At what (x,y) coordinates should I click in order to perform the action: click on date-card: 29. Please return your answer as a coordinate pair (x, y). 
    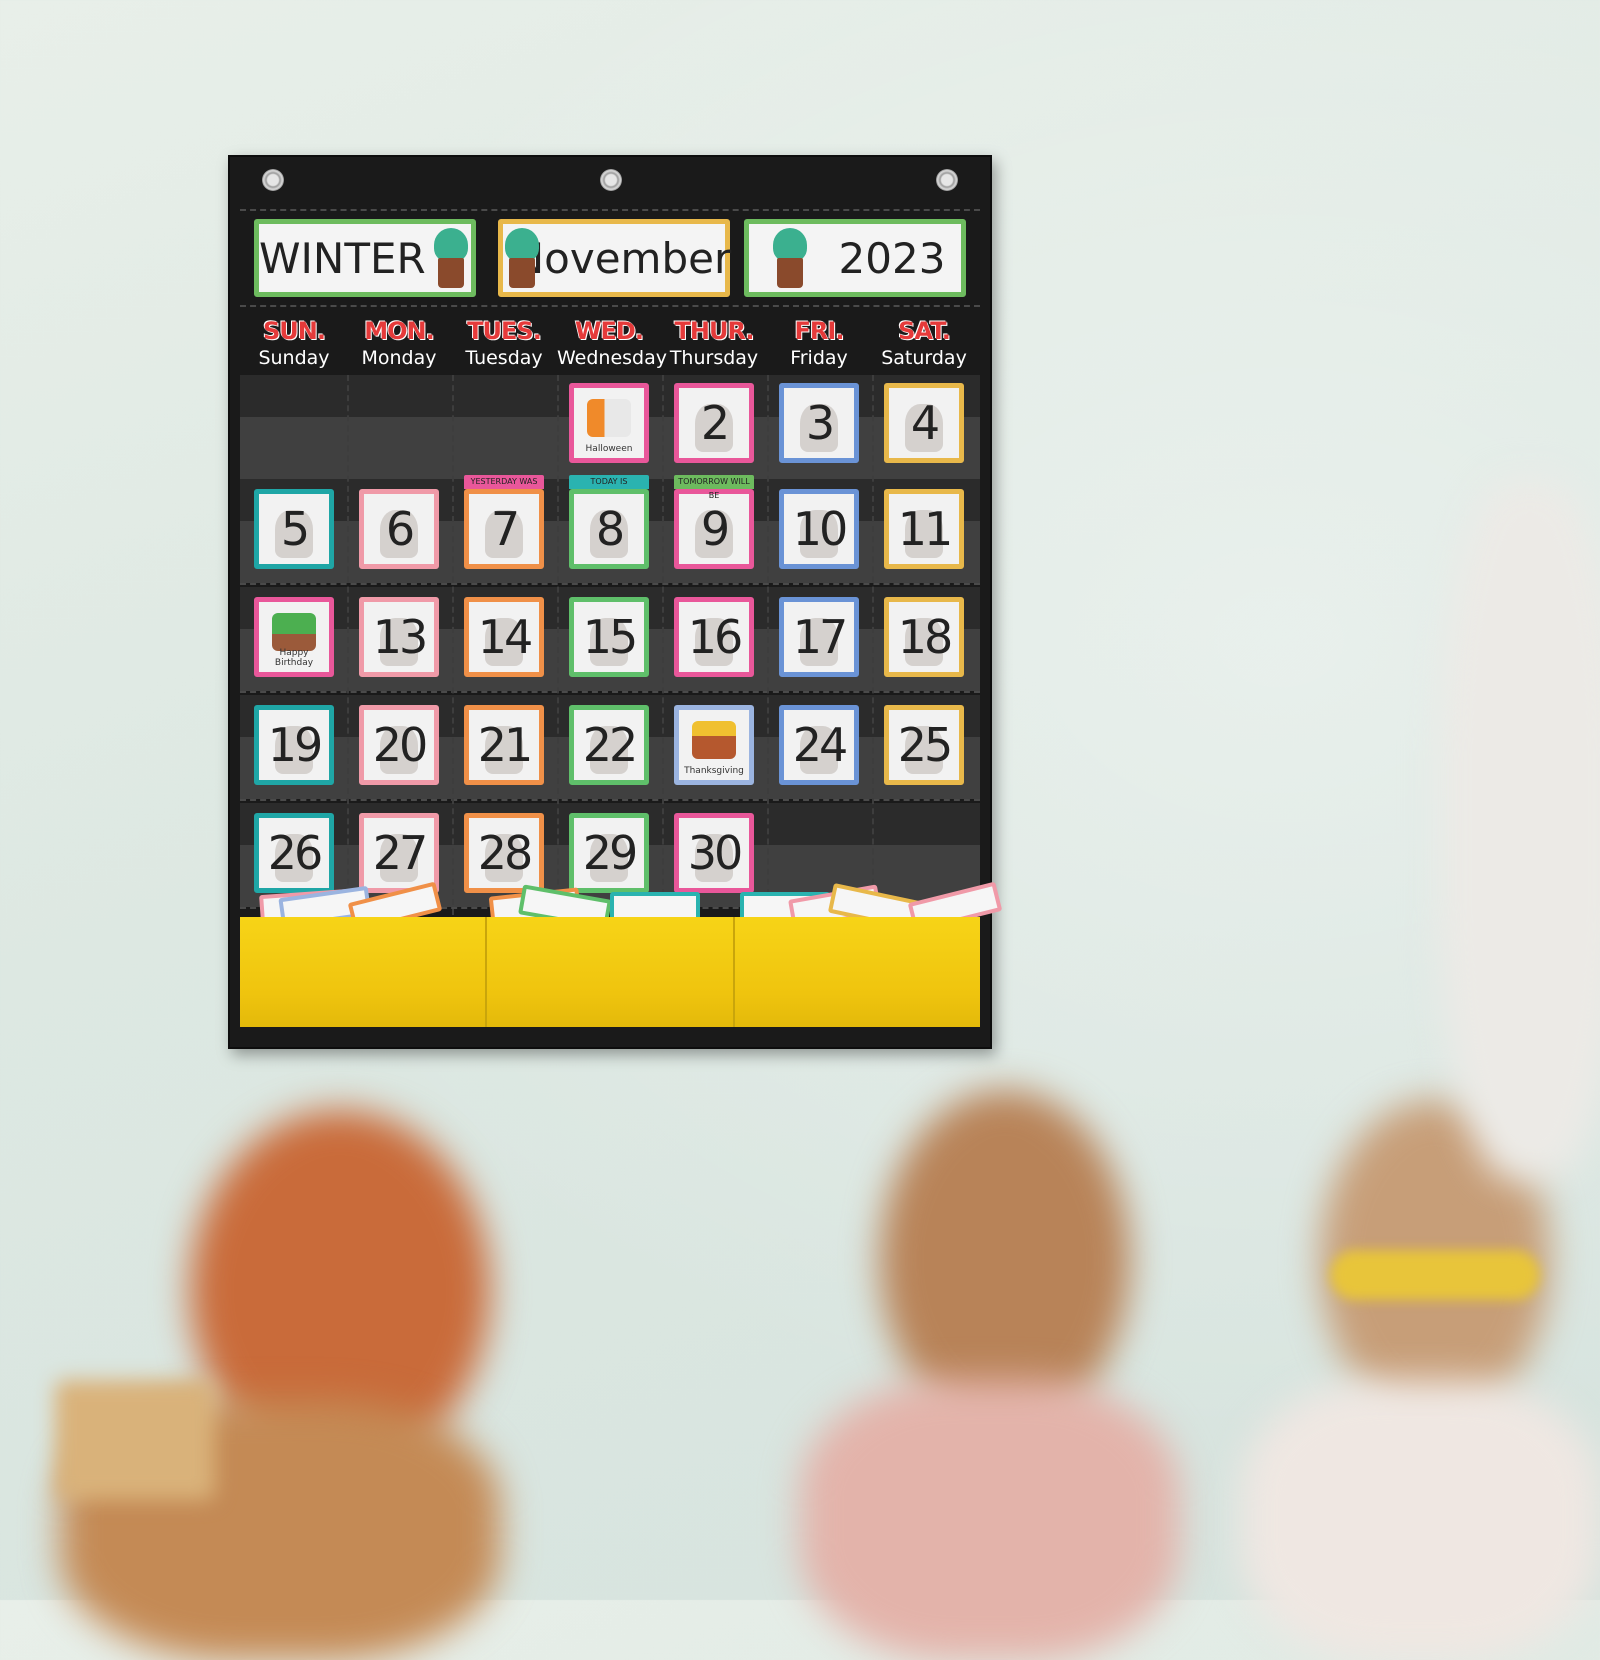
    Looking at the image, I should click on (609, 853).